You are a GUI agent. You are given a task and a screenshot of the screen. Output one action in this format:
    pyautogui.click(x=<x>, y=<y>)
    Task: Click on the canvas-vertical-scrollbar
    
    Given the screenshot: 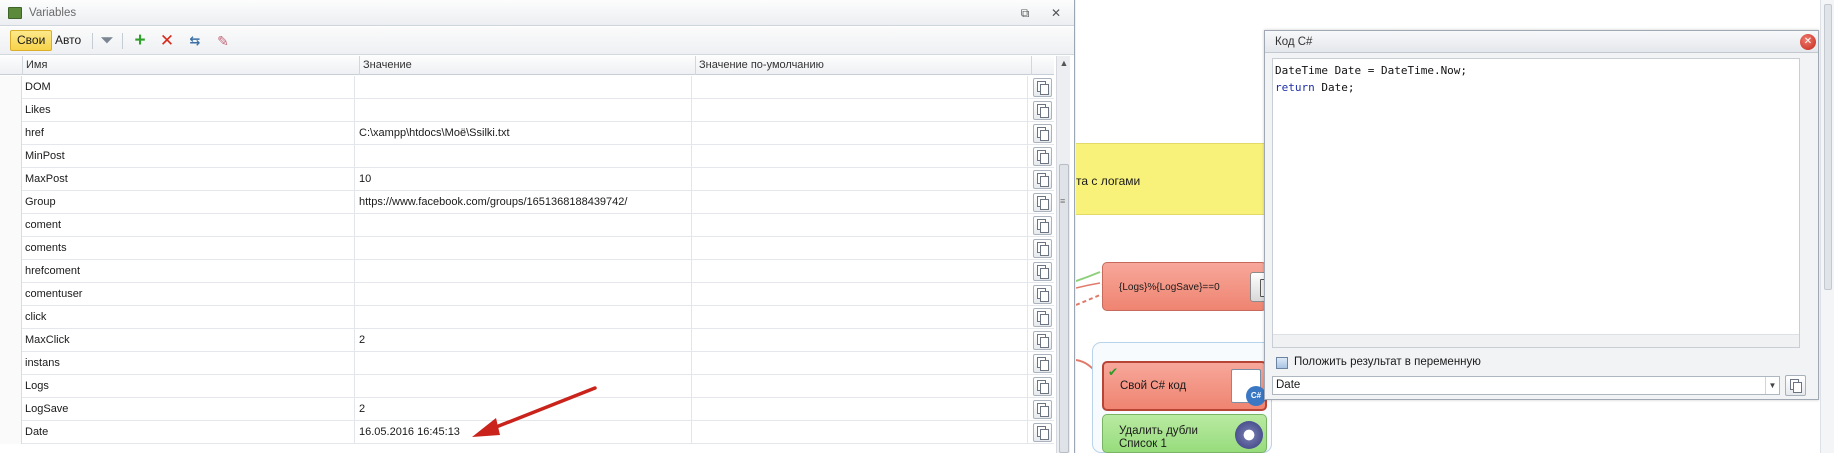 What is the action you would take?
    pyautogui.click(x=1827, y=226)
    